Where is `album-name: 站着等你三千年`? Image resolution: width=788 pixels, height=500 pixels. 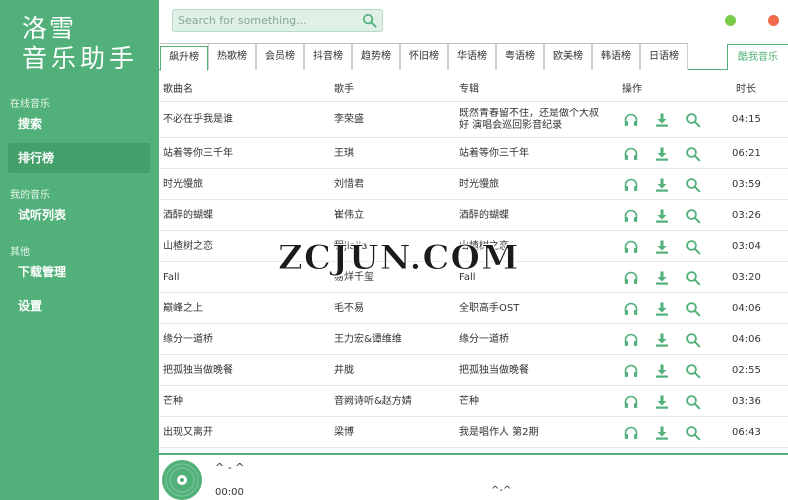 album-name: 站着等你三千年 is located at coordinates (494, 153).